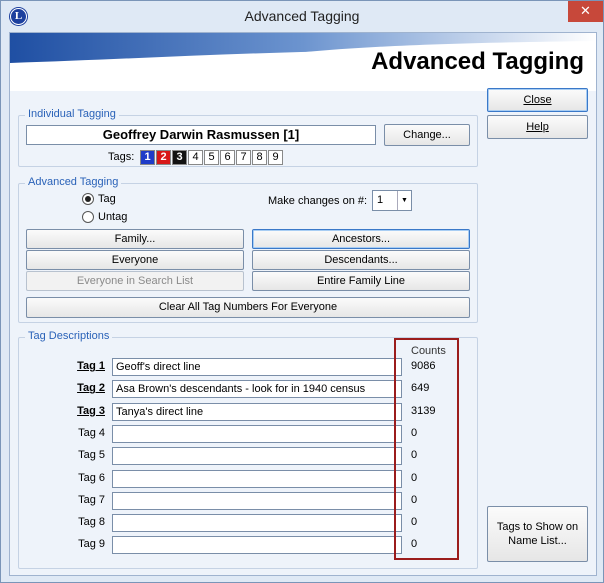 The height and width of the screenshot is (583, 604). I want to click on tag-row-label: Tag 4, so click(91, 432).